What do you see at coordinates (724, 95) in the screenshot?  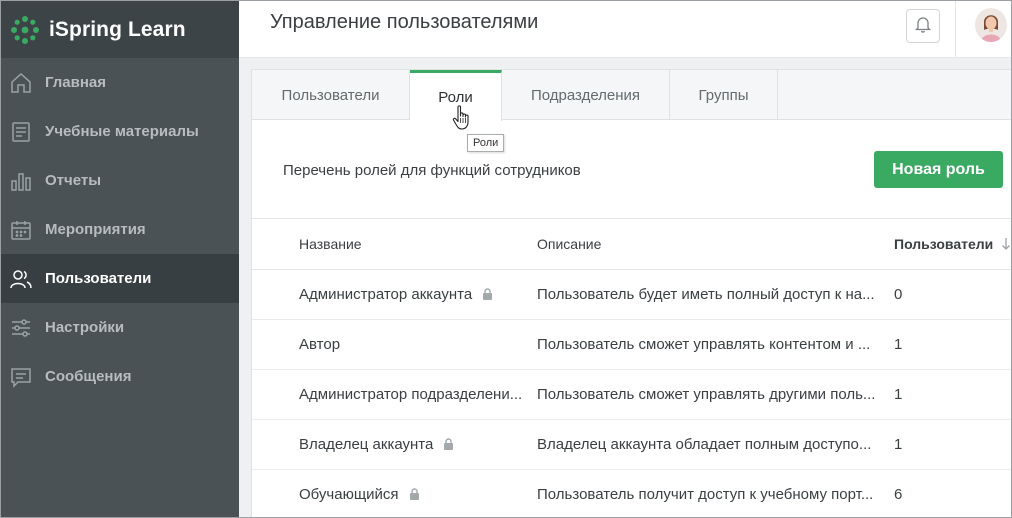 I see `tab-groups: Группы` at bounding box center [724, 95].